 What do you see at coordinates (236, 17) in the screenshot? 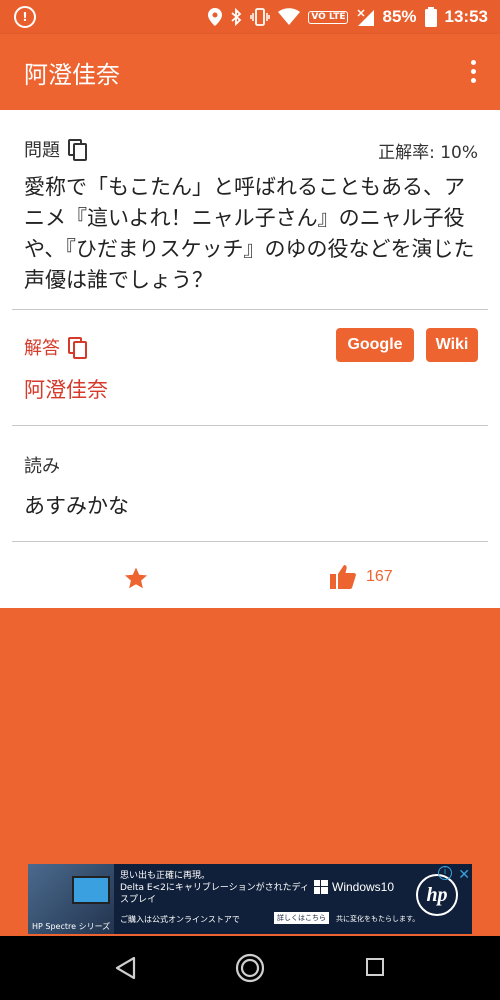
I see `bluetooth-icon` at bounding box center [236, 17].